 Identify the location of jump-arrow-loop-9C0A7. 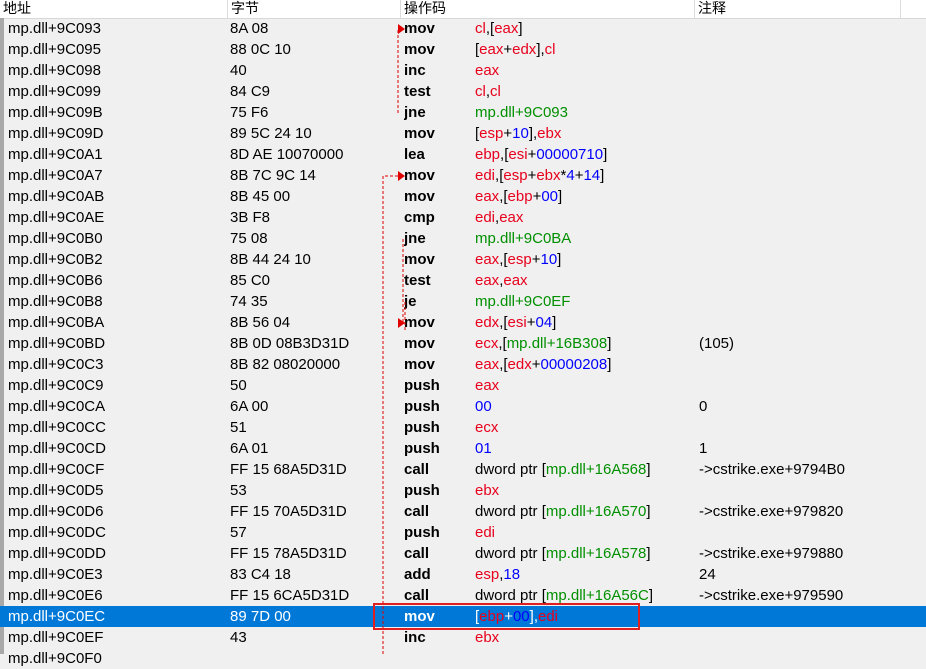
(390, 414).